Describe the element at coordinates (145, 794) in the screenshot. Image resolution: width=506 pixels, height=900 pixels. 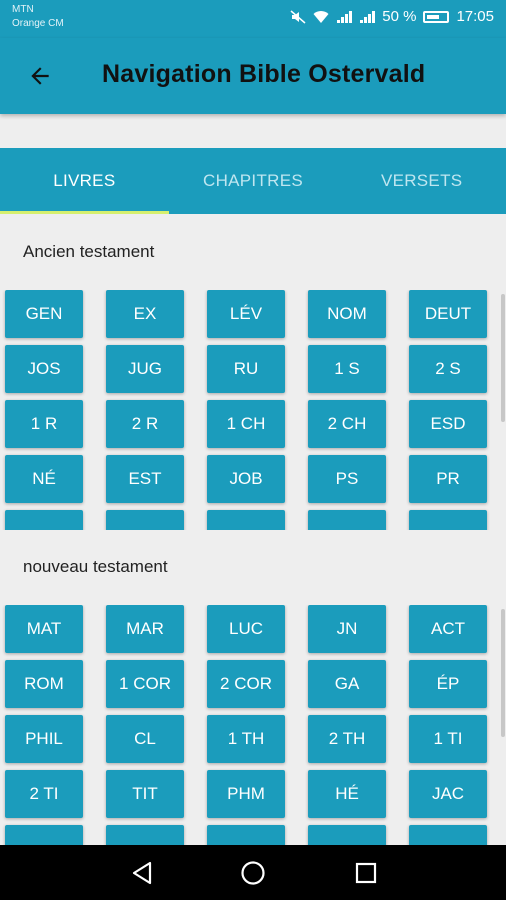
I see `book-button: TIT` at that location.